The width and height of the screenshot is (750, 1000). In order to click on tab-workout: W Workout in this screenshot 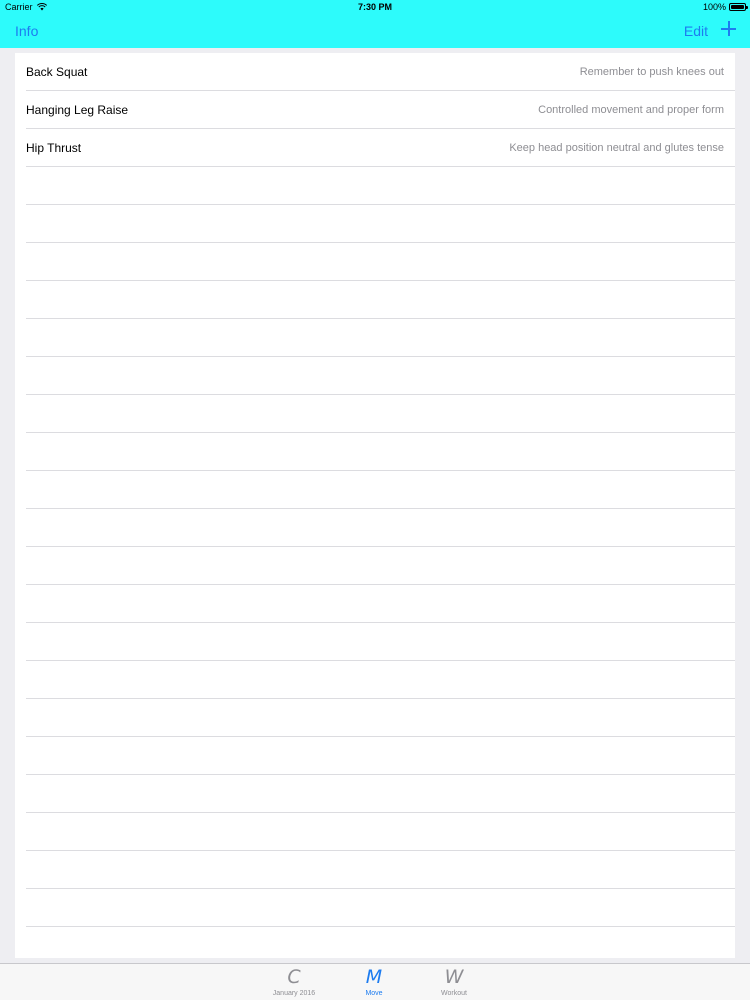, I will do `click(454, 982)`.